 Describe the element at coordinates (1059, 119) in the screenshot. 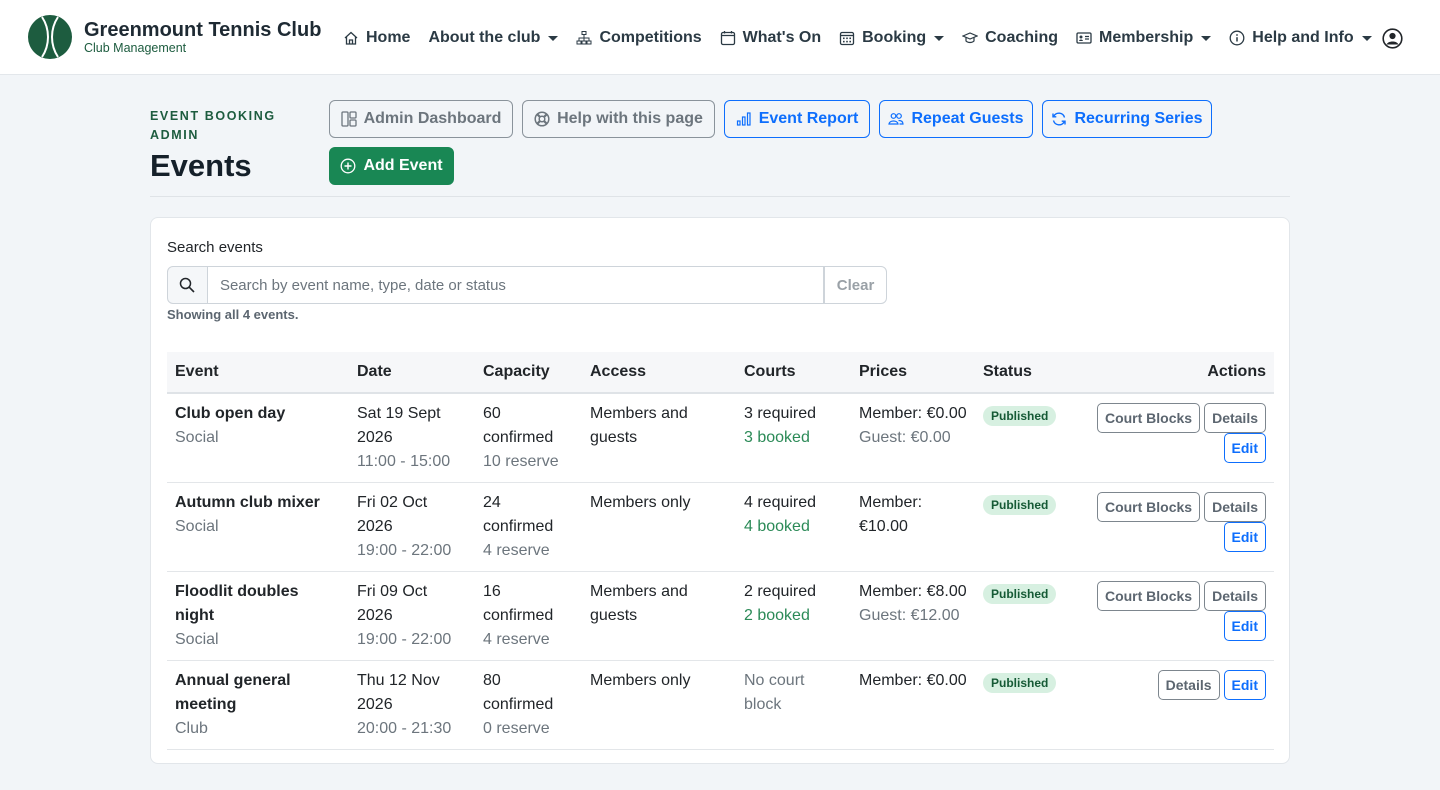

I see `refresh-icon` at that location.